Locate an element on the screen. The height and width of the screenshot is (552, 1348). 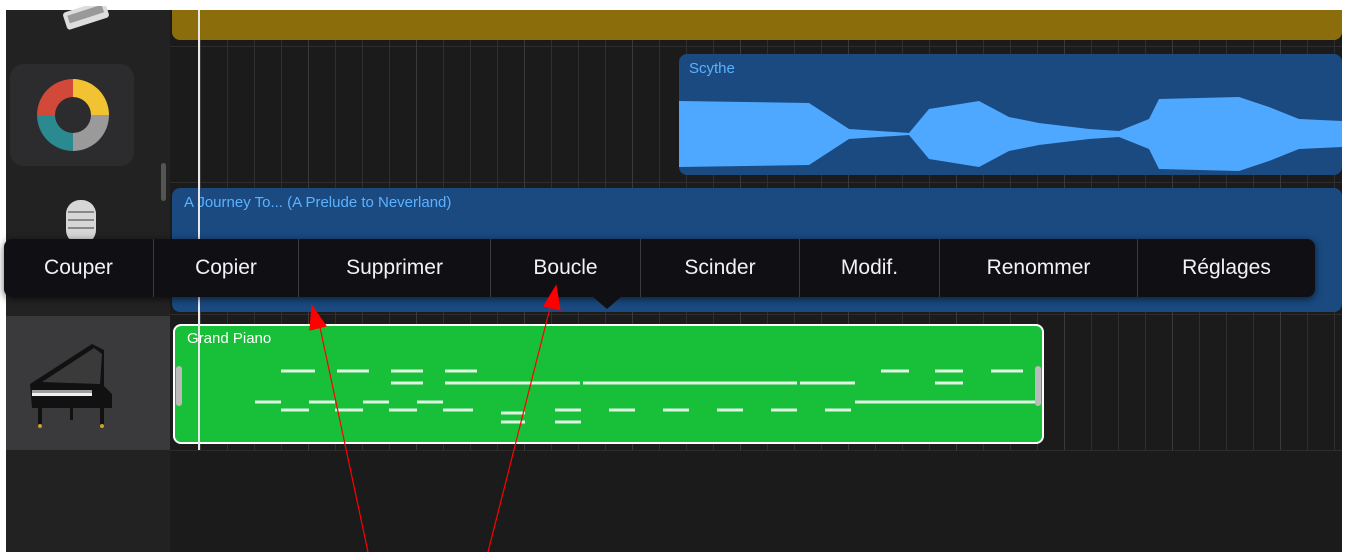
annotation-arrows is located at coordinates (435, 418).